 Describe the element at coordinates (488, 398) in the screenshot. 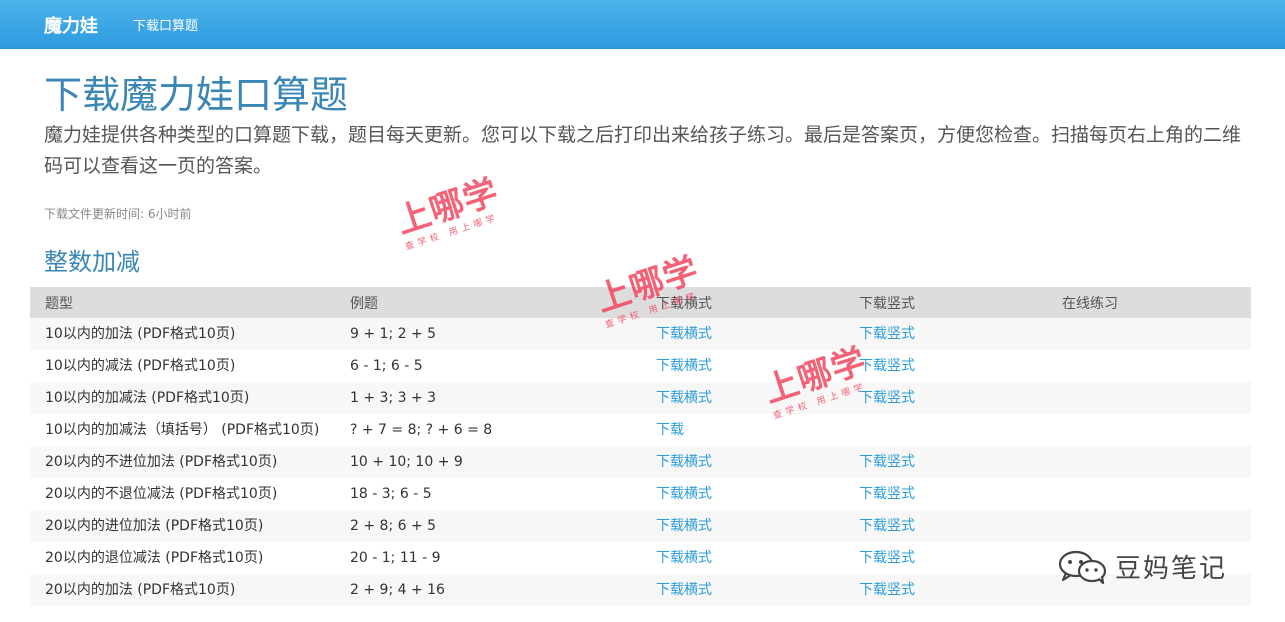

I see `example-cell: 1 + 3; 3 + 3` at that location.